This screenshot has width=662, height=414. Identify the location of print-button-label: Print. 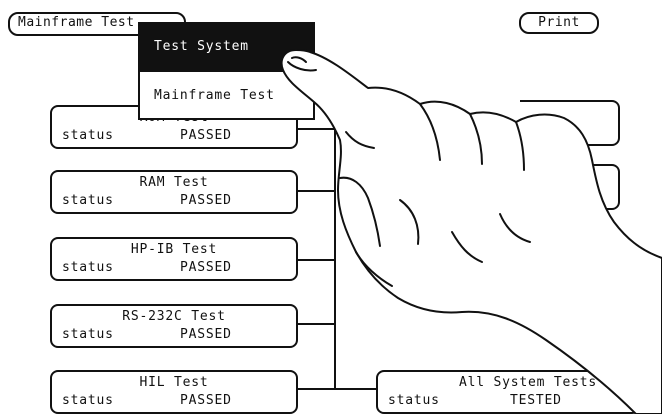
(559, 22).